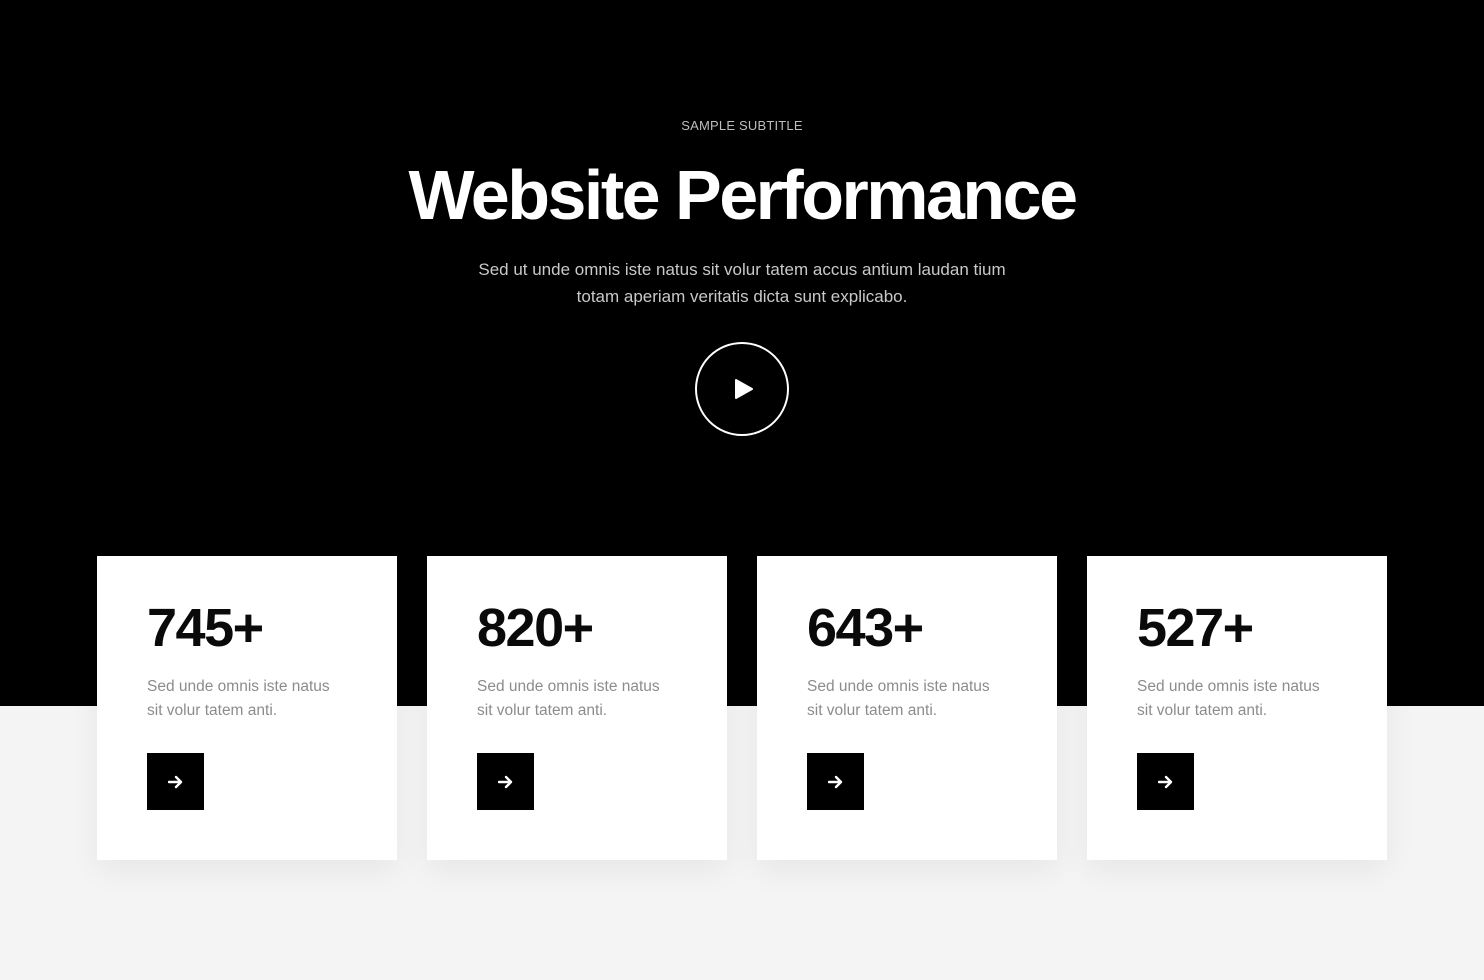 This screenshot has width=1484, height=980. I want to click on stat-number: 820+, so click(535, 628).